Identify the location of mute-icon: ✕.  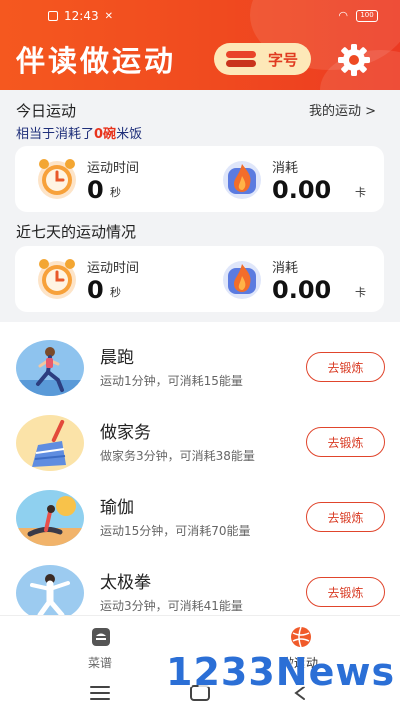
(108, 16).